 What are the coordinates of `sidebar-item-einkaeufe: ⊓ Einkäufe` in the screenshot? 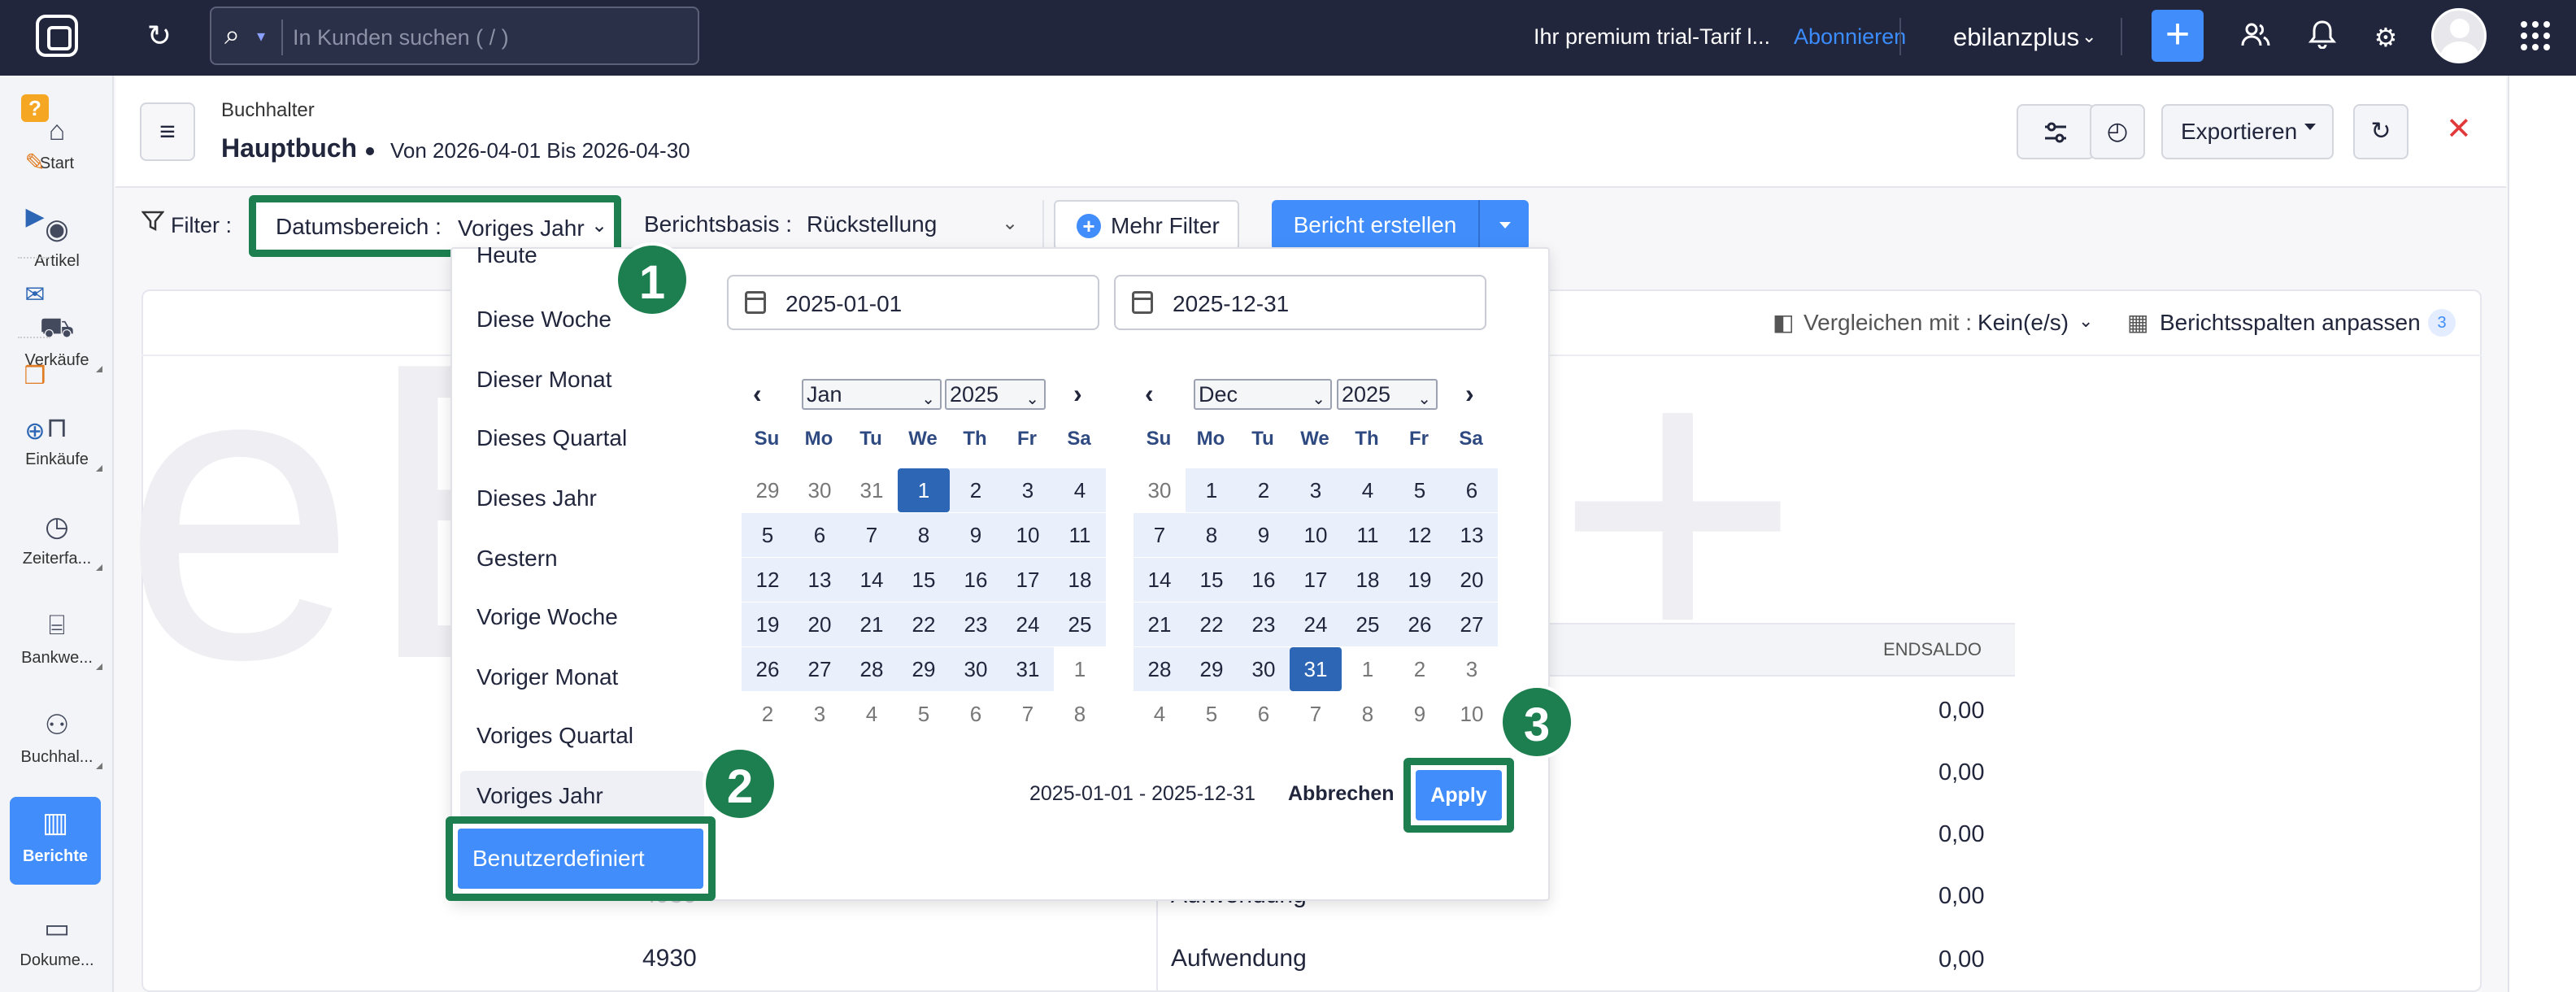 It's located at (57, 438).